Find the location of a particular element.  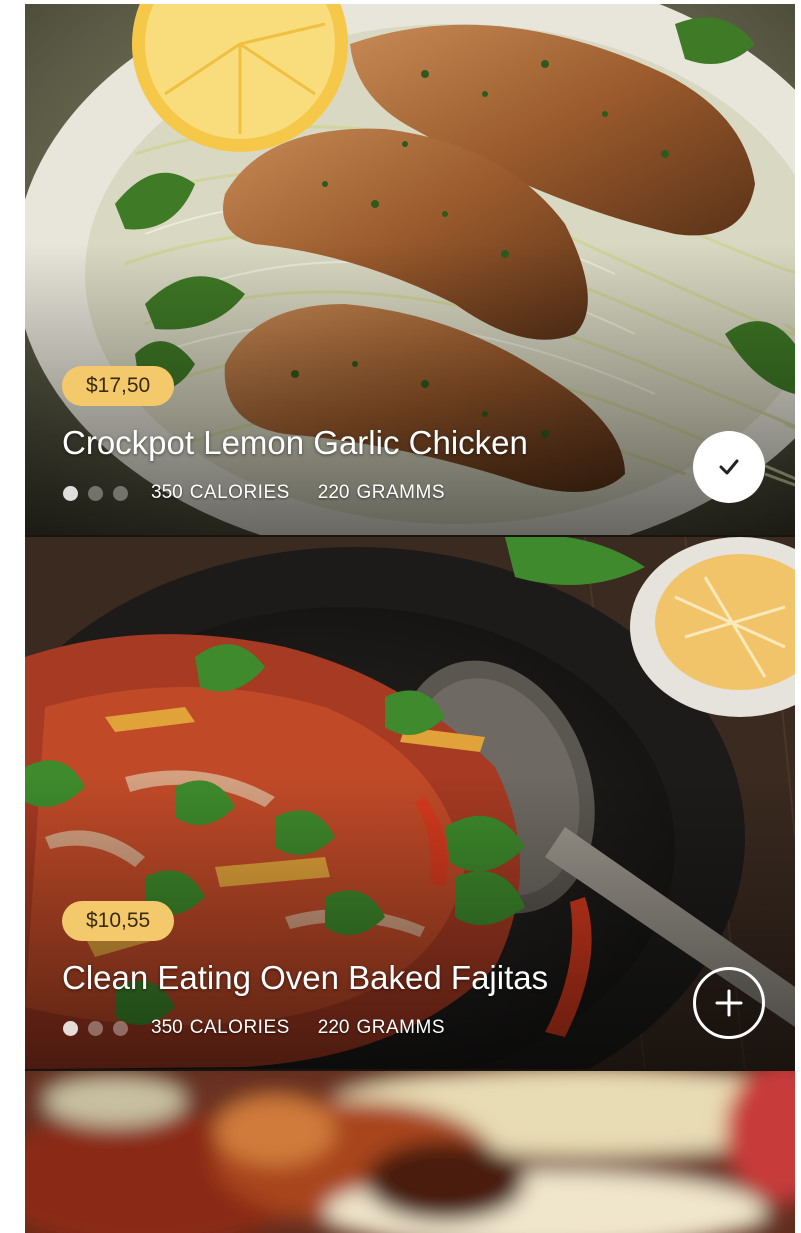

selected-toggle-button is located at coordinates (729, 467).